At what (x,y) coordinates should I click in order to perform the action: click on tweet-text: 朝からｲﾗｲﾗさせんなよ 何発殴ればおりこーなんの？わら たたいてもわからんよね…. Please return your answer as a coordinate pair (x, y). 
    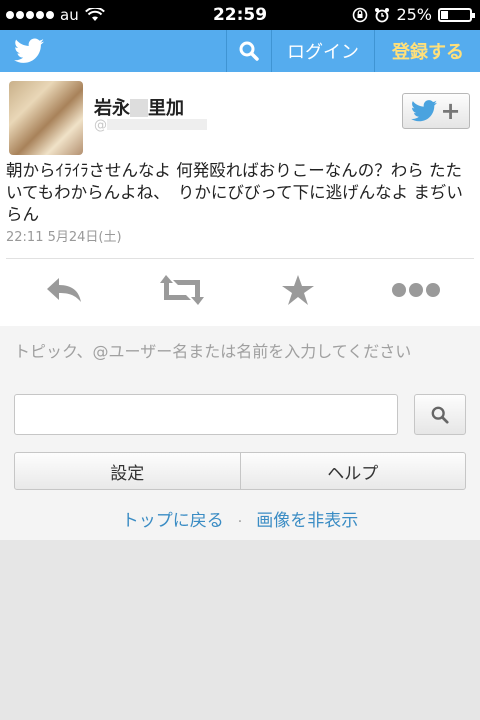
    Looking at the image, I should click on (234, 192).